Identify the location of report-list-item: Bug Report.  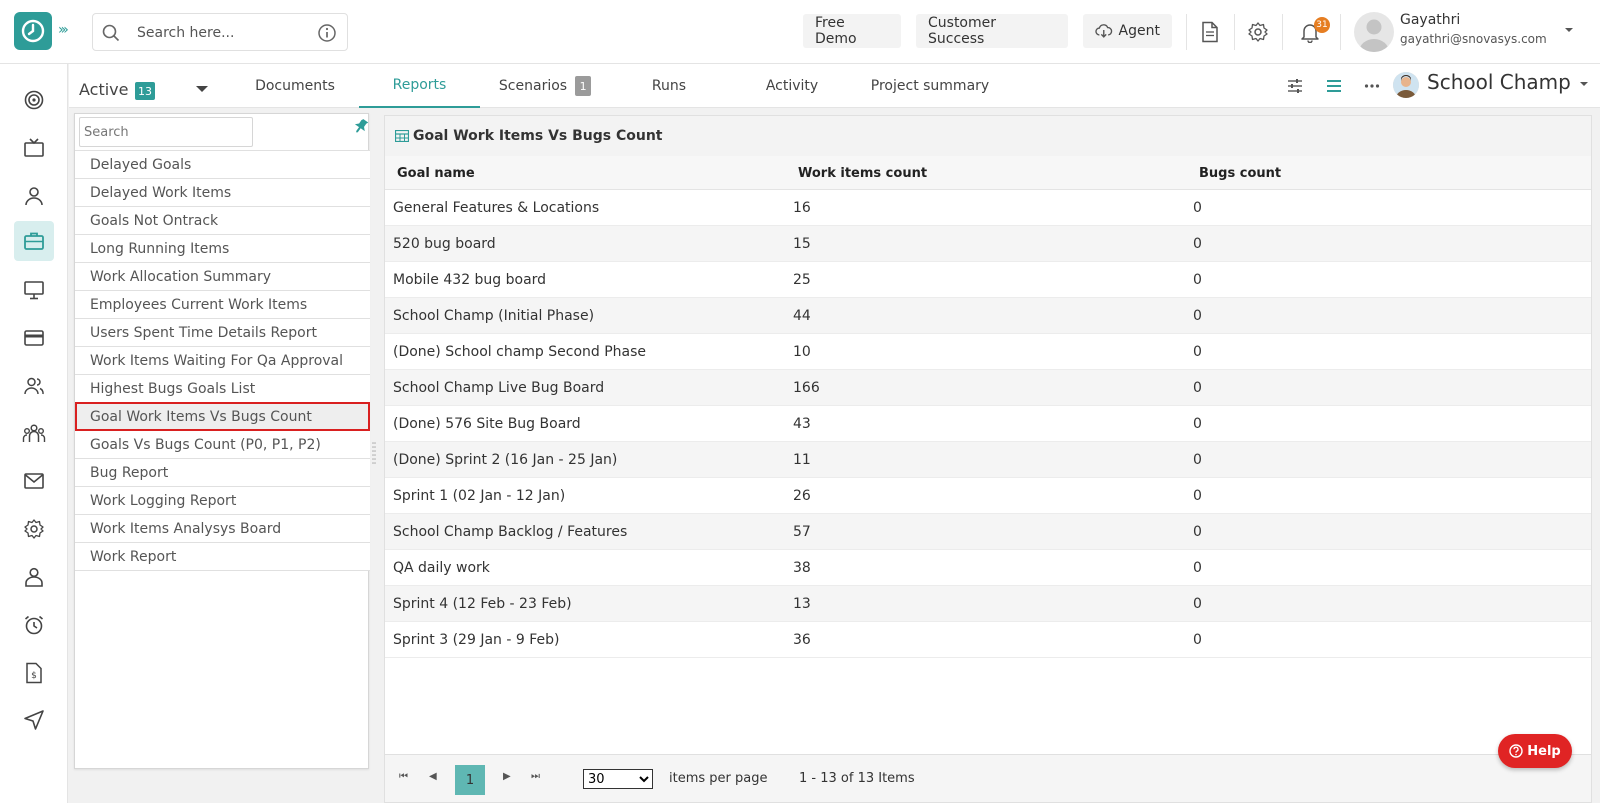
(222, 472).